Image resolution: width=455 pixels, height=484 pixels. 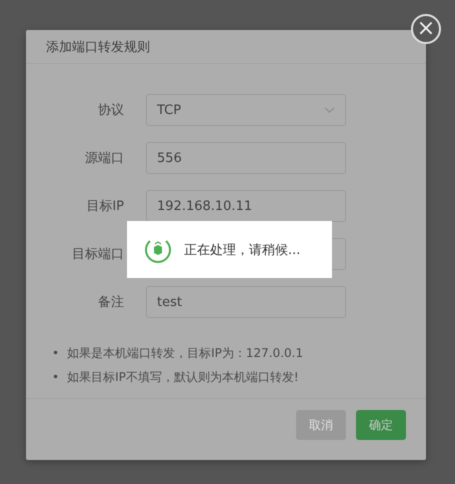 I want to click on note-text: 如果目标IP不填写，默认则为本机端口转发!, so click(x=183, y=377).